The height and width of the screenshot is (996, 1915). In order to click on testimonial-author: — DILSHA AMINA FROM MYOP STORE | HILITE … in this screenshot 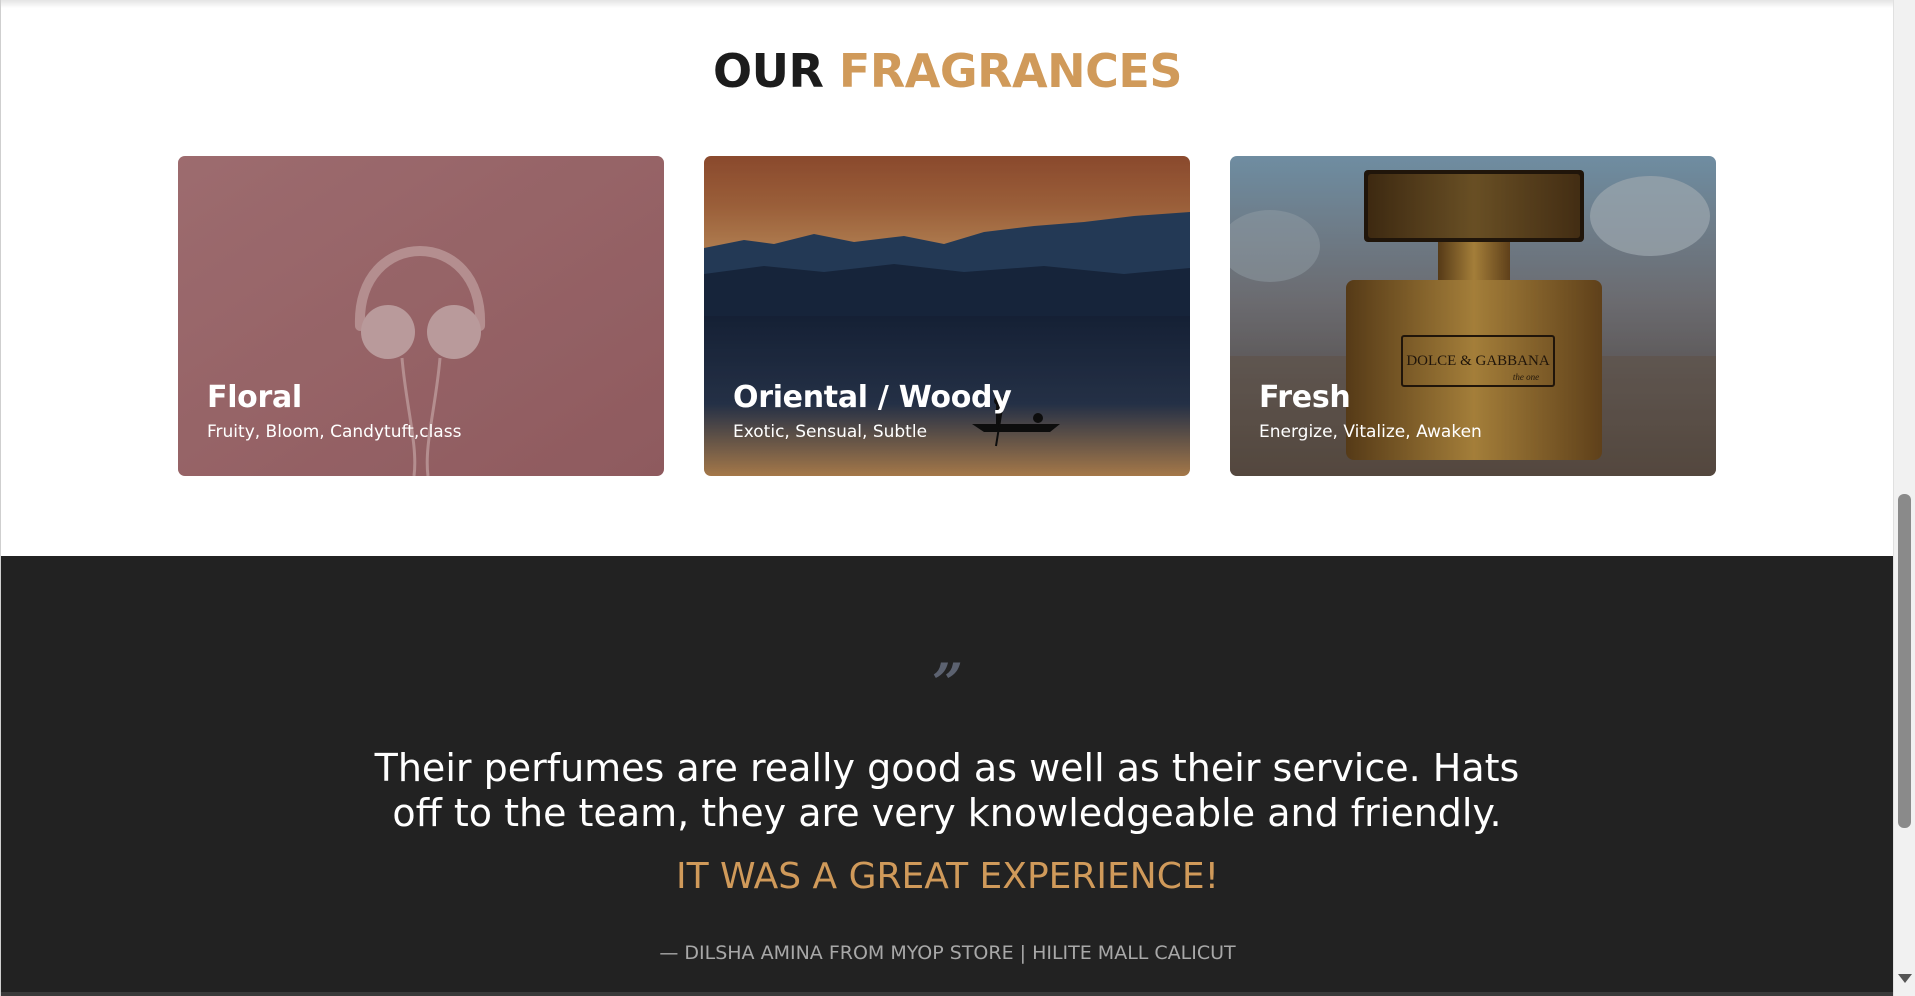, I will do `click(947, 953)`.